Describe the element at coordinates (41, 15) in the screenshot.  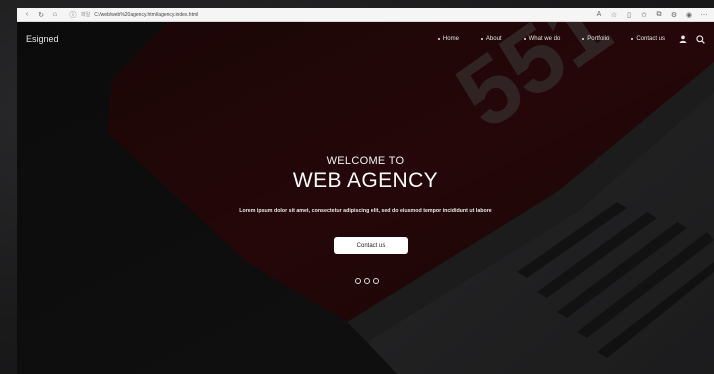
I see `refresh-icon: ↻` at that location.